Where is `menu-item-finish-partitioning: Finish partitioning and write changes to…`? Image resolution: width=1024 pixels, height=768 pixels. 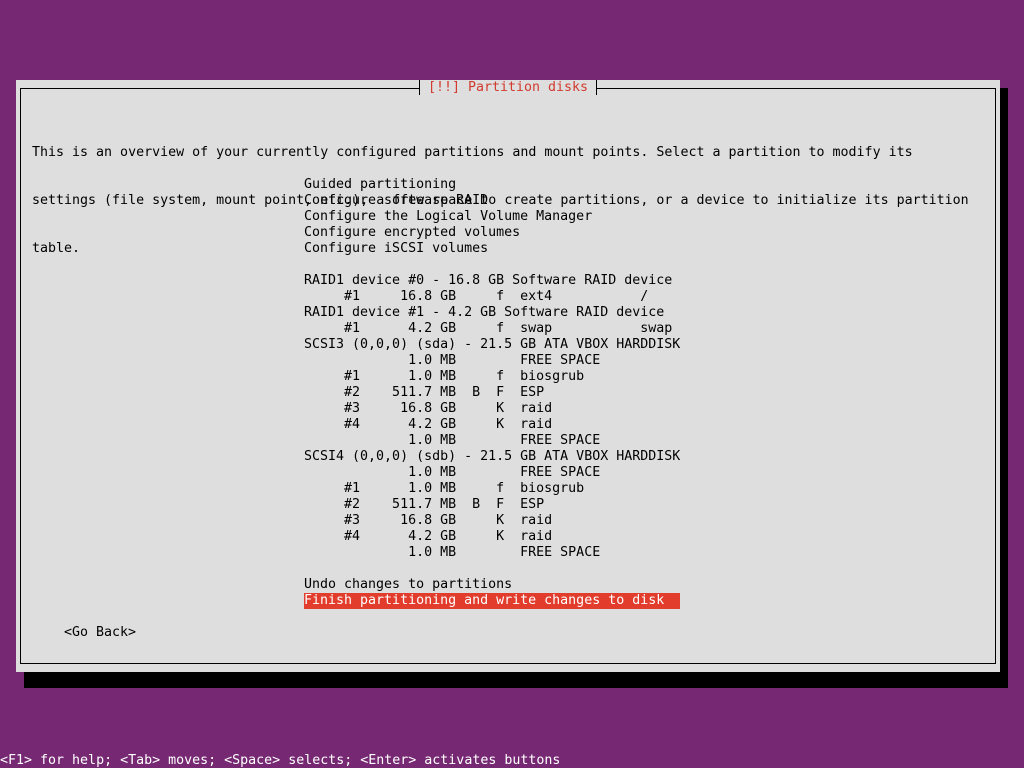 menu-item-finish-partitioning: Finish partitioning and write changes to… is located at coordinates (492, 601).